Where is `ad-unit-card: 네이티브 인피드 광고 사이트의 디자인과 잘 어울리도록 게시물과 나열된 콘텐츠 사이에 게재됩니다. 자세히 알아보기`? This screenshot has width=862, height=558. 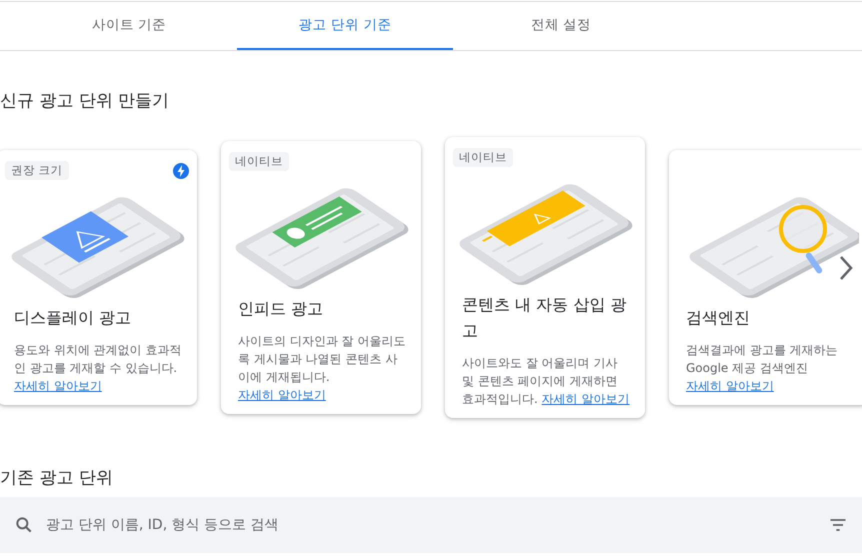 ad-unit-card: 네이티브 인피드 광고 사이트의 디자인과 잘 어울리도록 게시물과 나열된 콘텐츠 사이에 게재됩니다. 자세히 알아보기 is located at coordinates (321, 277).